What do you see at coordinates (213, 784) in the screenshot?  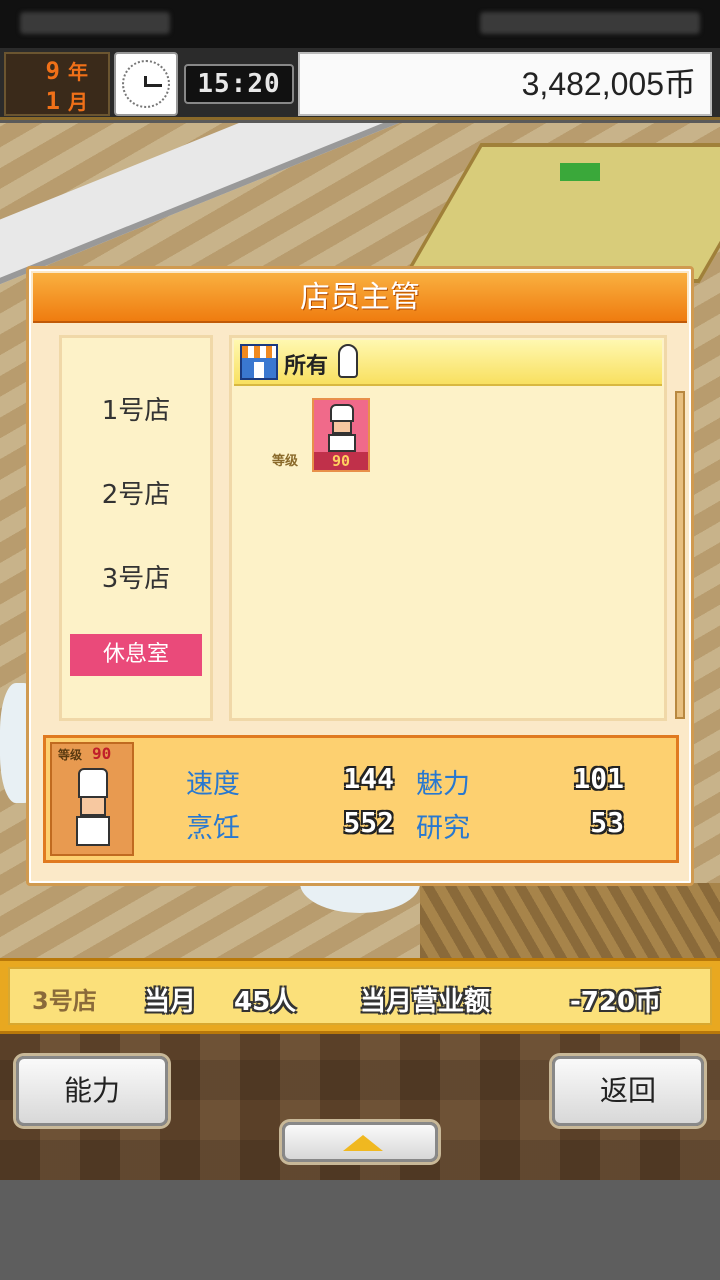 I see `speed-label: 速度` at bounding box center [213, 784].